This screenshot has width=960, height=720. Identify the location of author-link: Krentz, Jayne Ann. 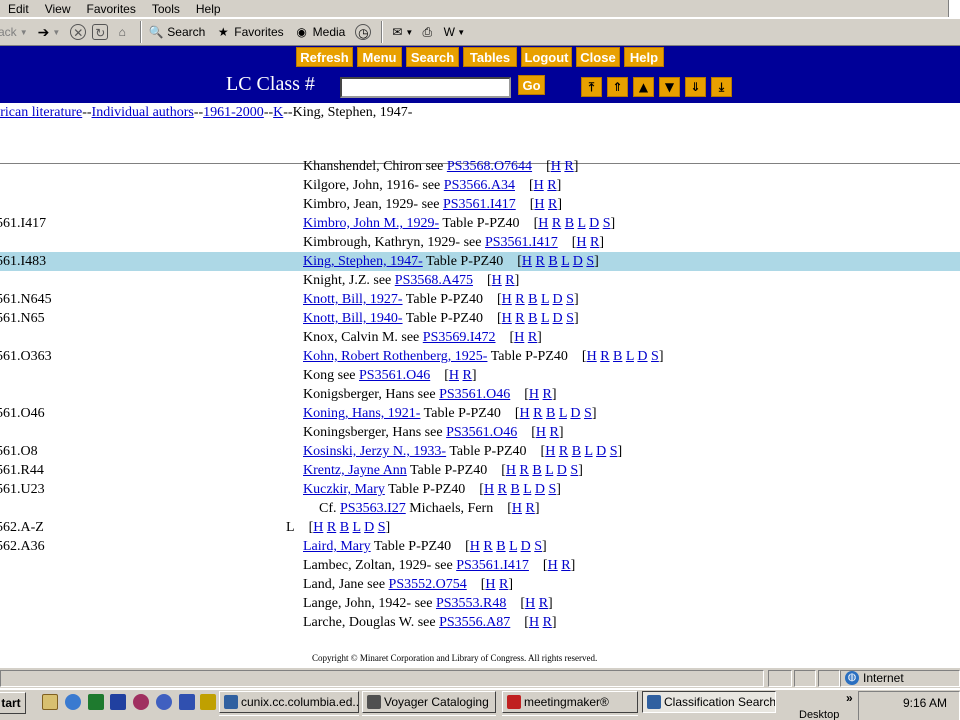
(355, 470).